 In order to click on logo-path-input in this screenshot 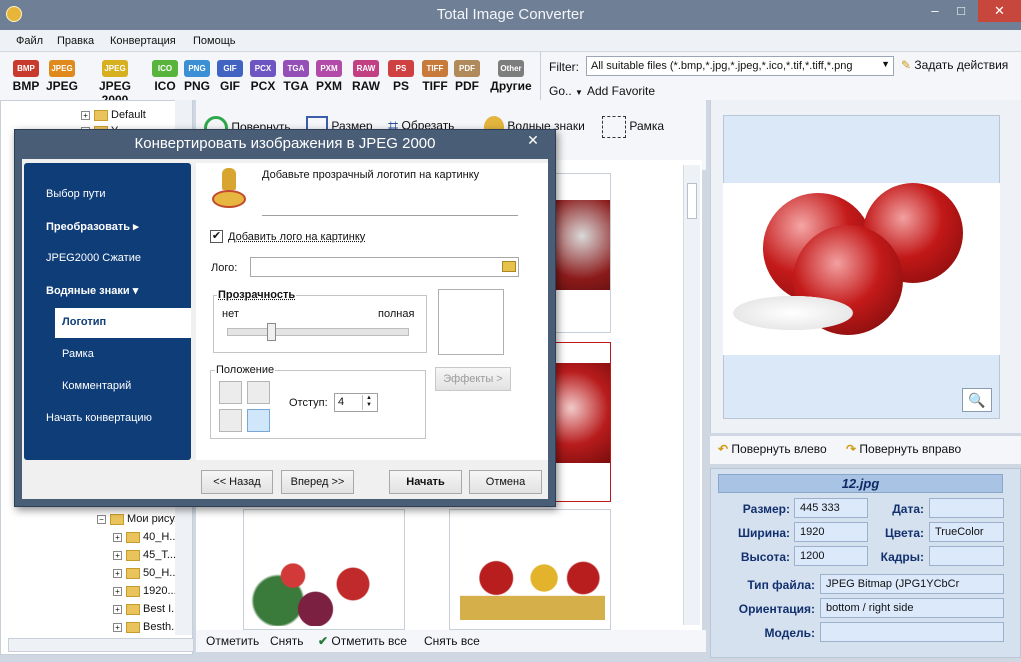, I will do `click(384, 267)`.